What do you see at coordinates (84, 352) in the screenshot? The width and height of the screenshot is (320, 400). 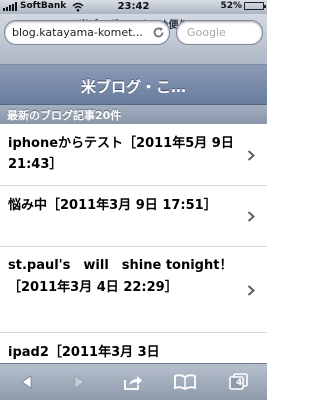 I see `post-title: ipad2［2011年3月 3日` at bounding box center [84, 352].